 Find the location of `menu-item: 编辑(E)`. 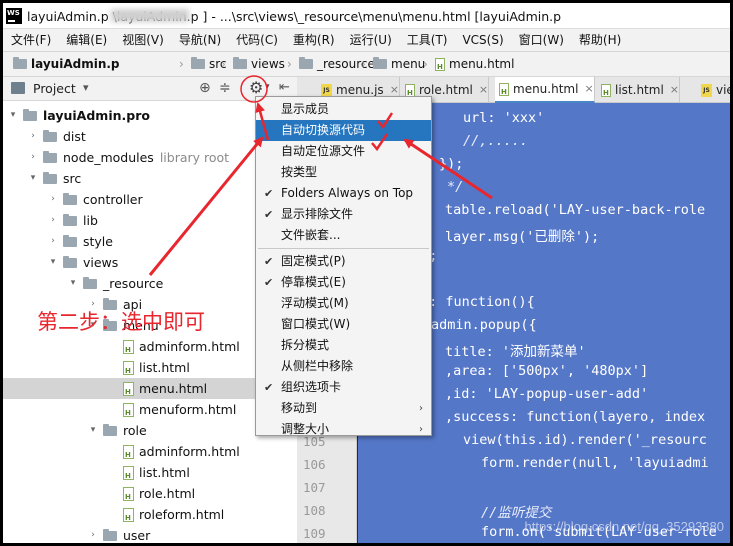

menu-item: 编辑(E) is located at coordinates (94, 40).